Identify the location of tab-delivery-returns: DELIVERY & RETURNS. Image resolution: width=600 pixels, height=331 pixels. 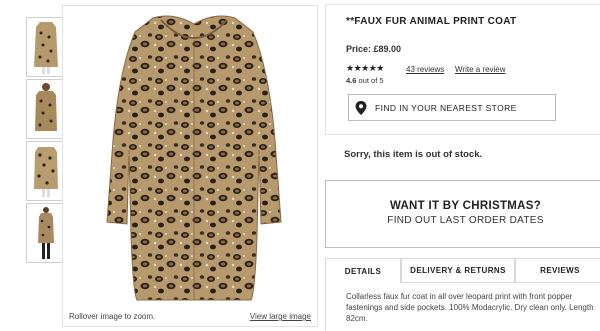
(458, 271).